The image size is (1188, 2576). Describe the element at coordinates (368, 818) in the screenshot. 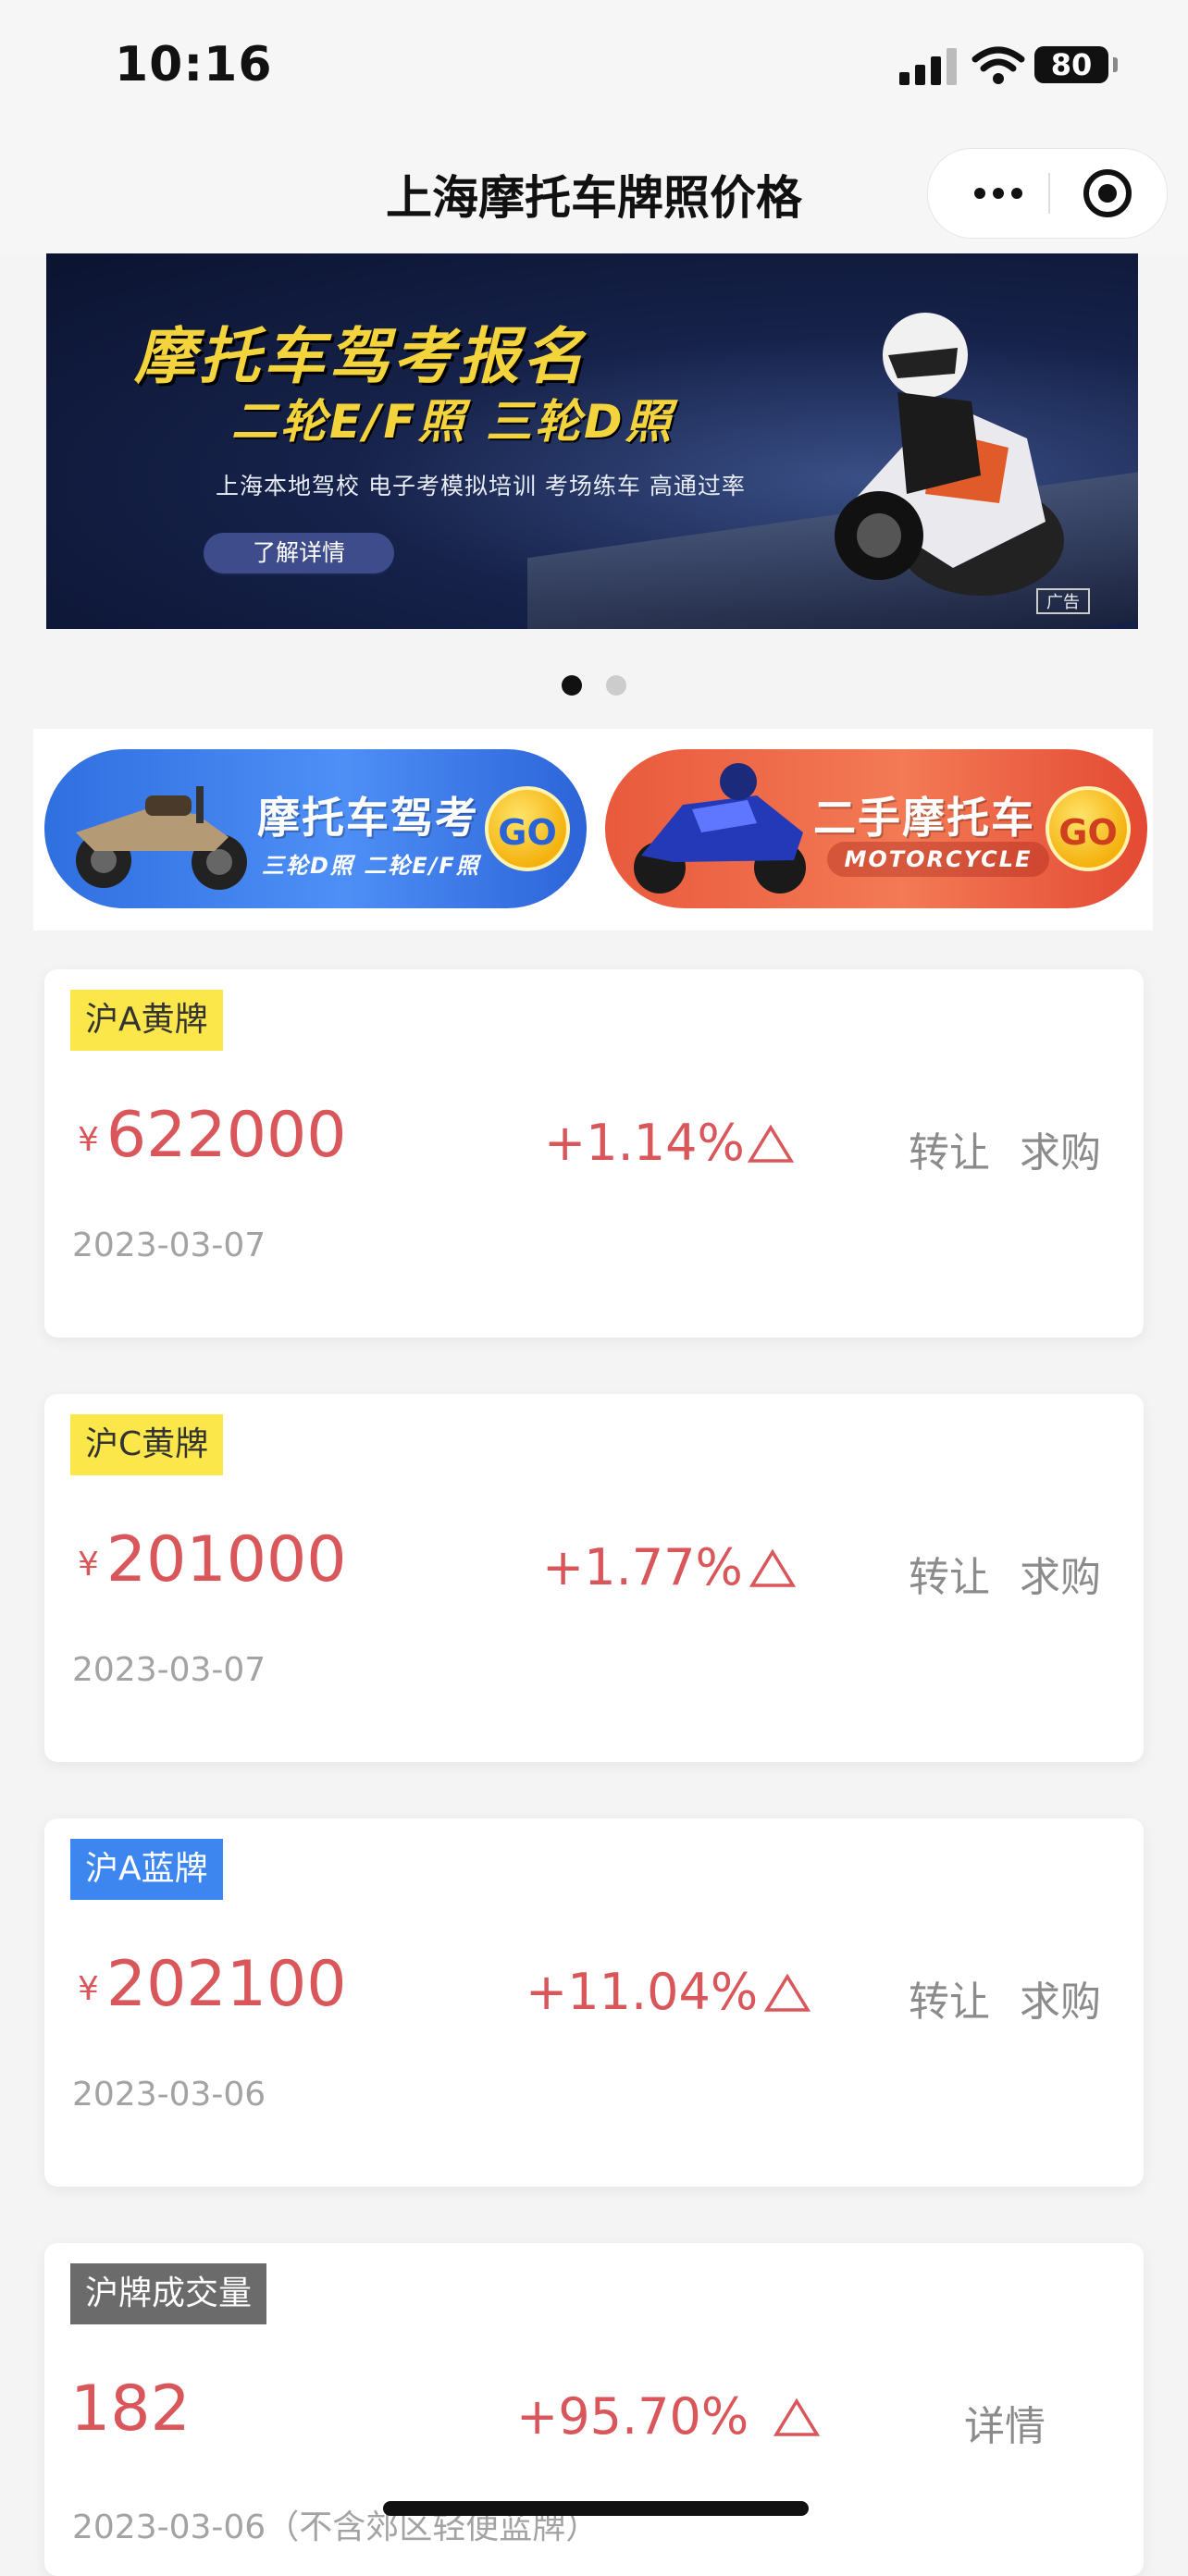

I see `entry-title: 摩托车驾考` at that location.